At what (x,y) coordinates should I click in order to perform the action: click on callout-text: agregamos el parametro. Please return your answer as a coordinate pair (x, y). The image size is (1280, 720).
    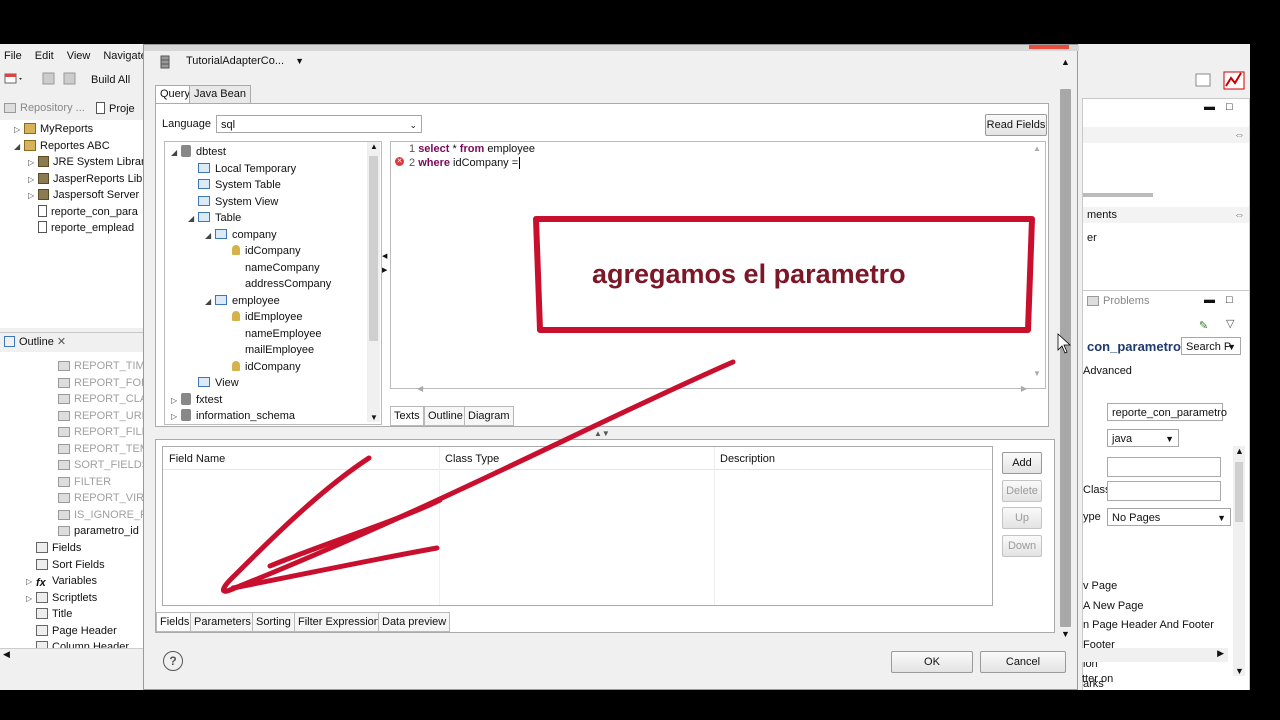
    Looking at the image, I should click on (749, 274).